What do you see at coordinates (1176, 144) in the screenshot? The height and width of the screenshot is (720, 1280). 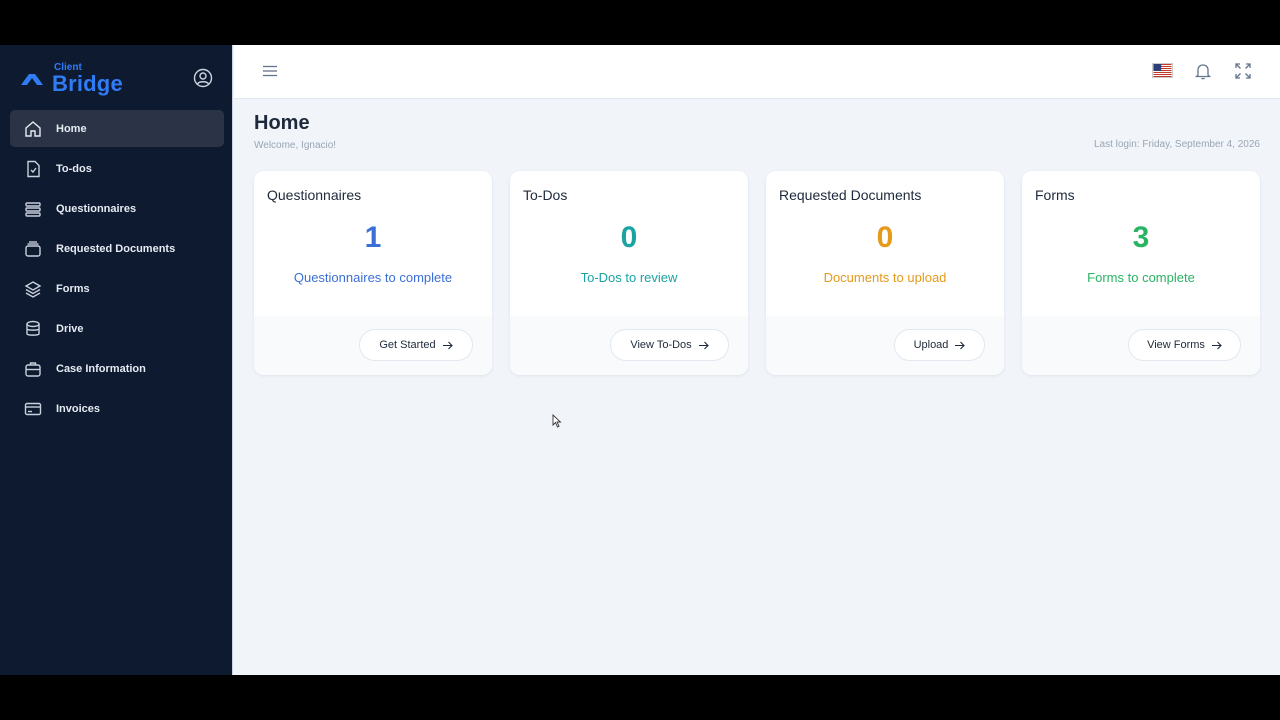 I see `last-login-text: Last login: Friday, September 4, 2026` at bounding box center [1176, 144].